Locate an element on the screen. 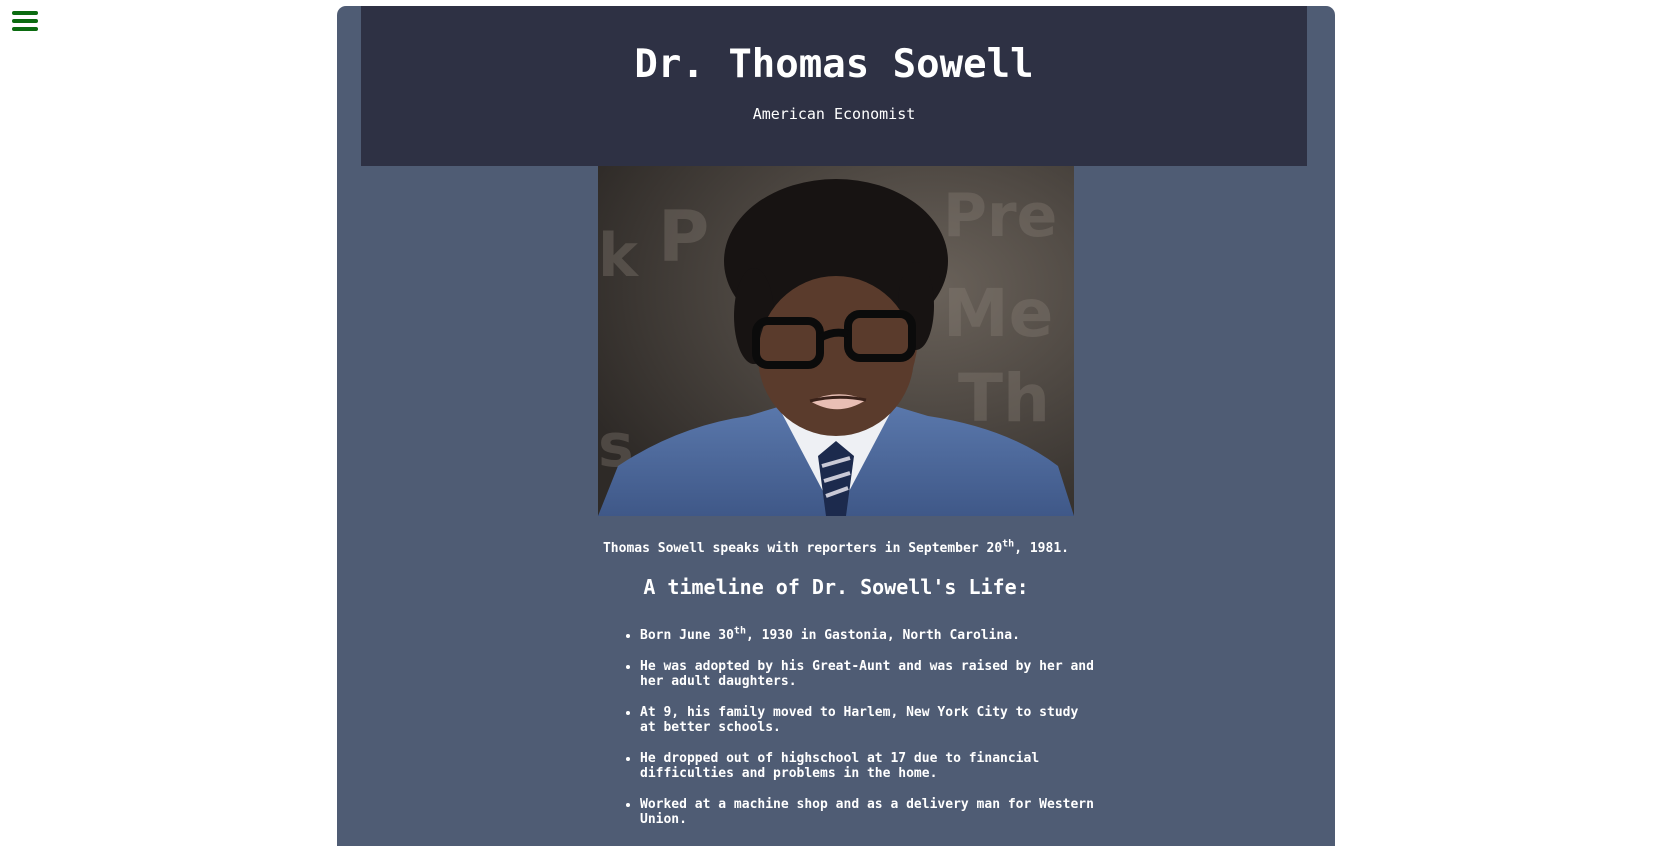 The height and width of the screenshot is (846, 1668). page-header: Dr. Thomas Sowell American Economist is located at coordinates (834, 86).